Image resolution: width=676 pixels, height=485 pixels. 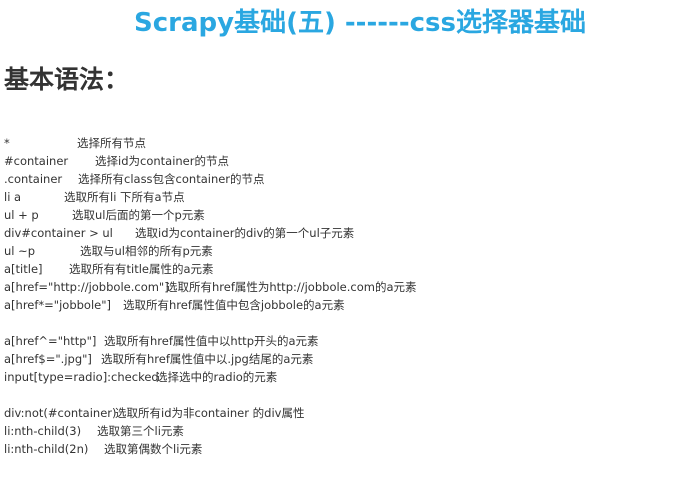 What do you see at coordinates (58, 305) in the screenshot?
I see `selector: a[href*="jobbole"]` at bounding box center [58, 305].